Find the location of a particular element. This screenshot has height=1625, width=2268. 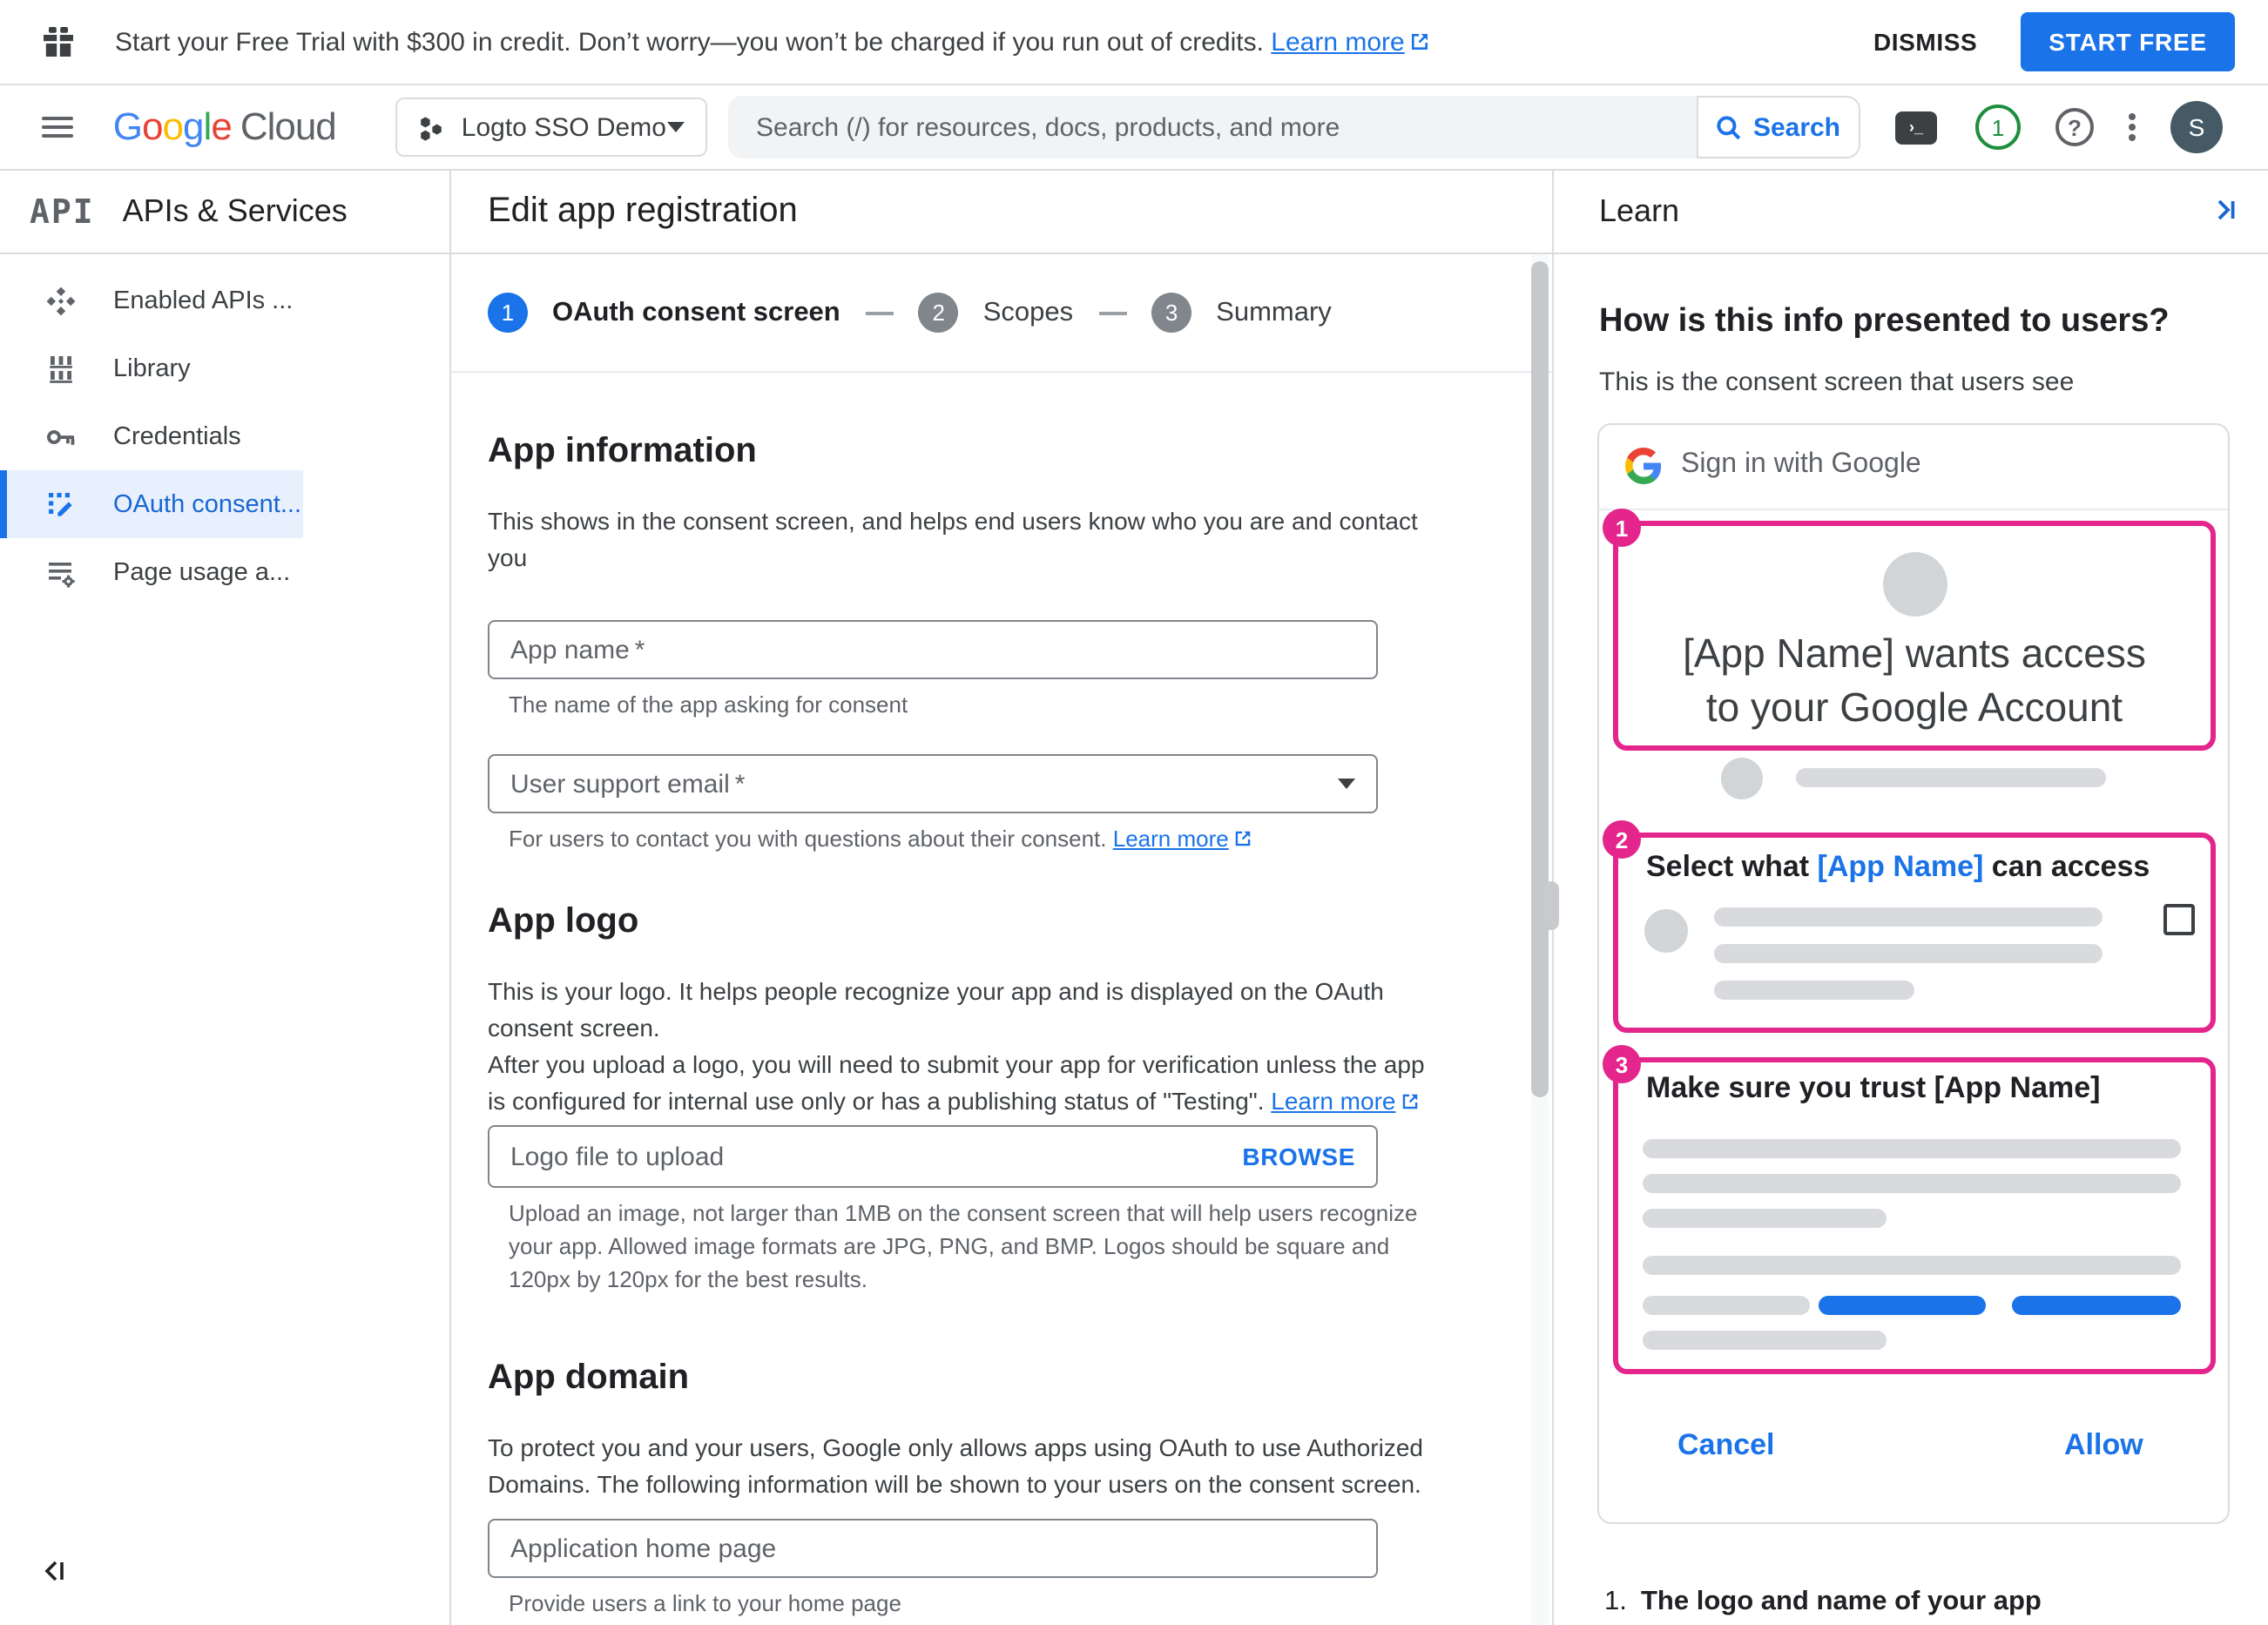

external-link-icon is located at coordinates (1420, 41).